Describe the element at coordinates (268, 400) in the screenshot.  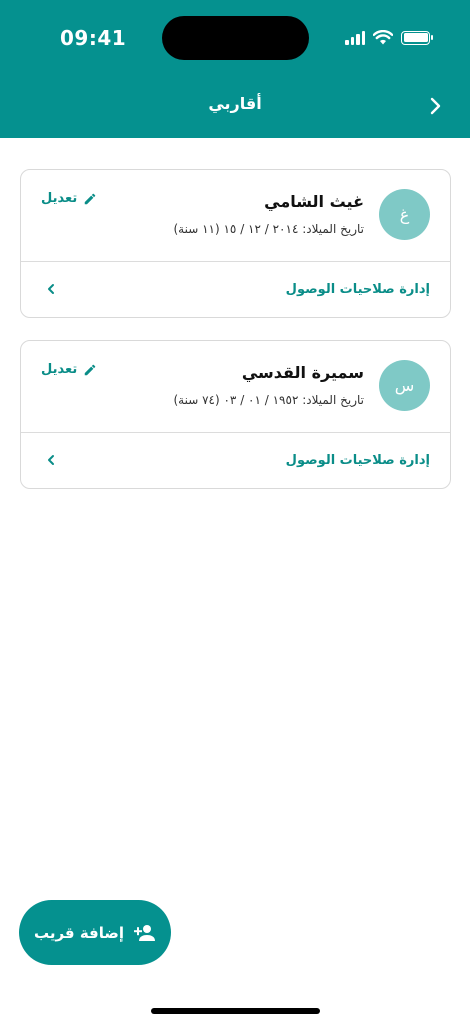
I see `relative-dob: تاريخ الميلاد: ١٩٥٢ / ٠١ / ٠٣ (٧٤ سنة)` at that location.